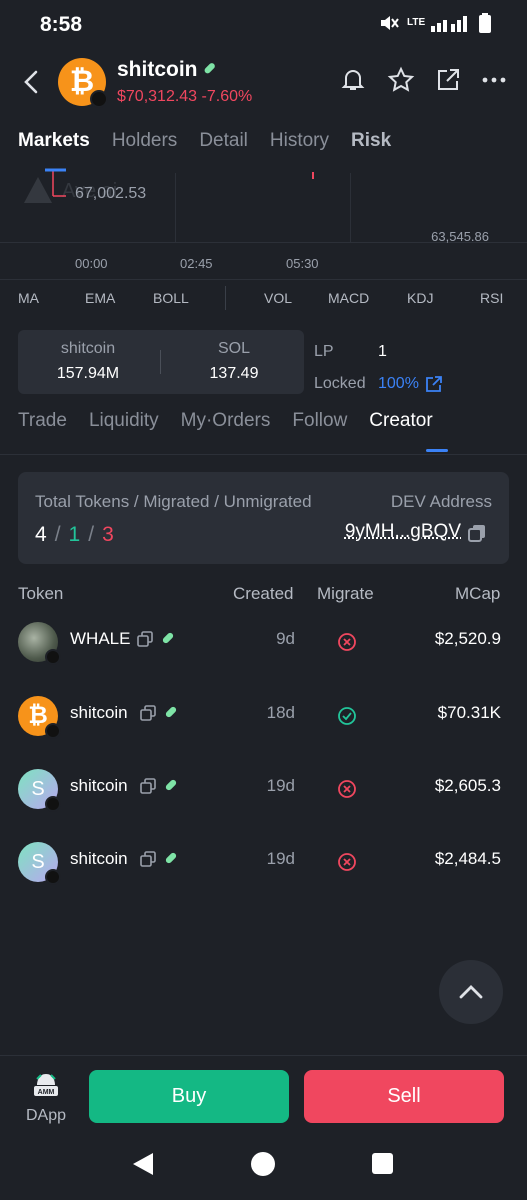 Image resolution: width=527 pixels, height=1200 pixels. Describe the element at coordinates (171, 298) in the screenshot. I see `indicator-boll: BOLL` at that location.